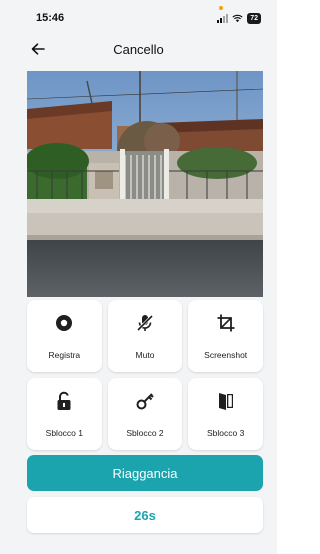 The height and width of the screenshot is (554, 320). Describe the element at coordinates (223, 18) in the screenshot. I see `signal-icon` at that location.